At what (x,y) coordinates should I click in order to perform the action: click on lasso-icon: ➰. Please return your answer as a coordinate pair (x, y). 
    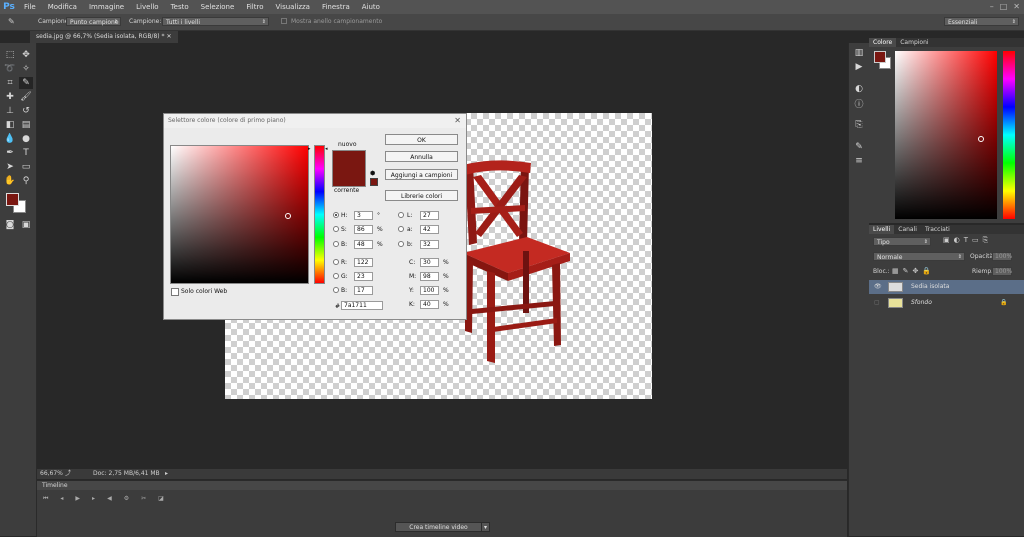
    Looking at the image, I should click on (10, 69).